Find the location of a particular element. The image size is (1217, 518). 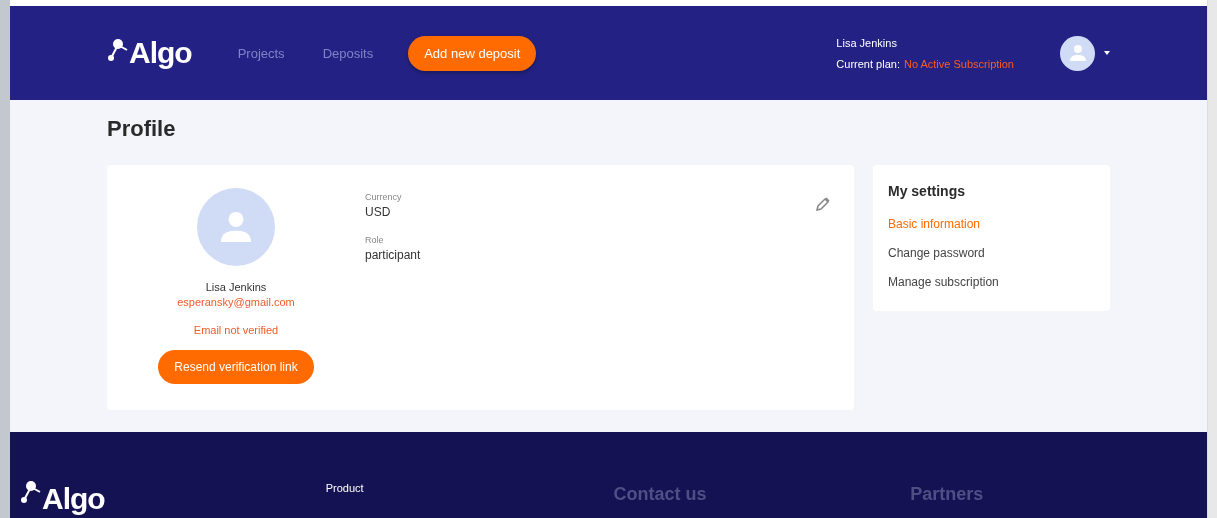

profile-name: Lisa Jenkins is located at coordinates (236, 287).